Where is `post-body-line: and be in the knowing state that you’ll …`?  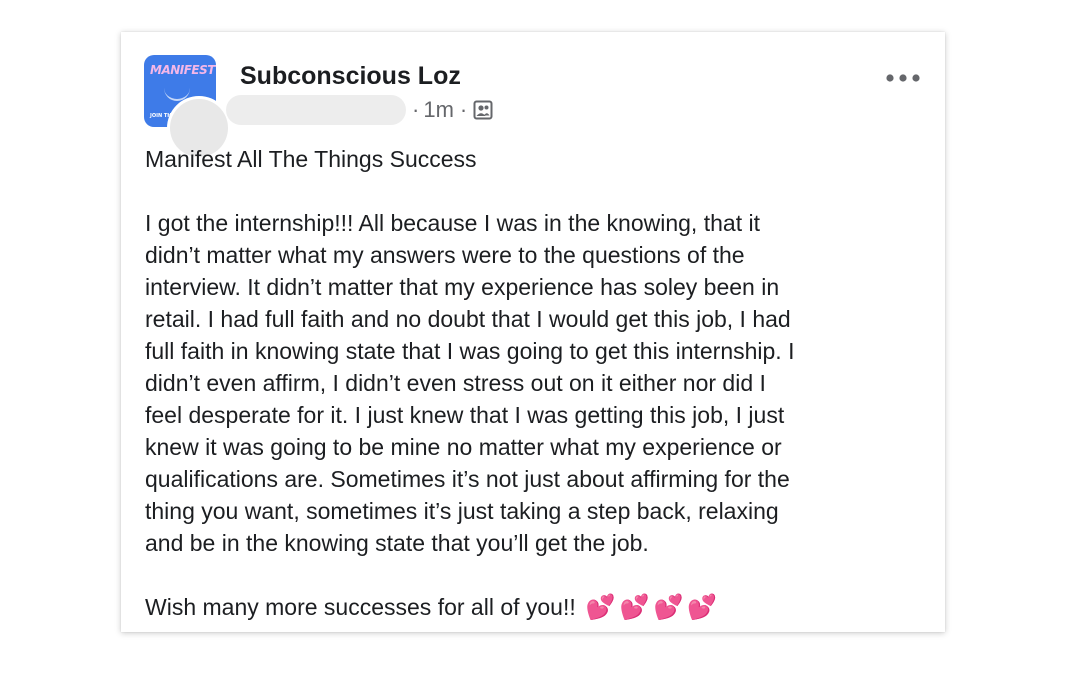
post-body-line: and be in the knowing state that you’ll … is located at coordinates (397, 543).